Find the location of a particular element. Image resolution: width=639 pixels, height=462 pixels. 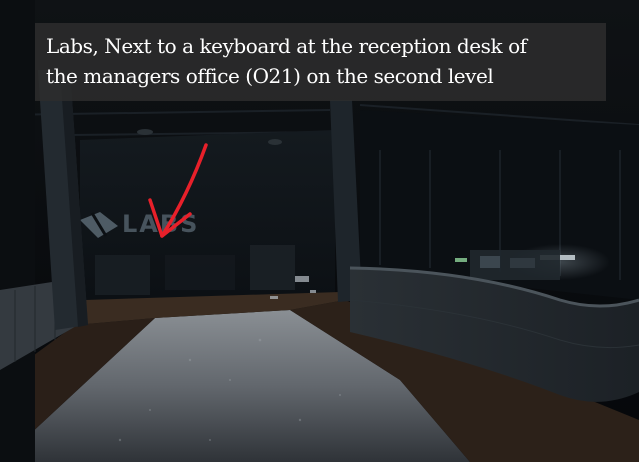

labs-wall-sign: LABS is located at coordinates (138, 224).